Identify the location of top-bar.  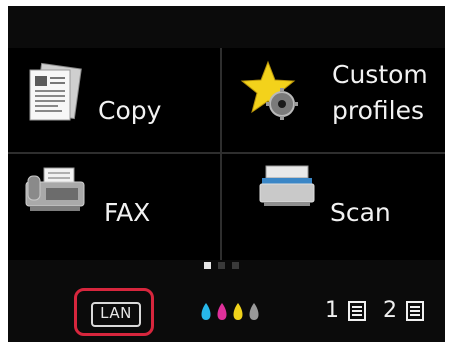
(226, 26).